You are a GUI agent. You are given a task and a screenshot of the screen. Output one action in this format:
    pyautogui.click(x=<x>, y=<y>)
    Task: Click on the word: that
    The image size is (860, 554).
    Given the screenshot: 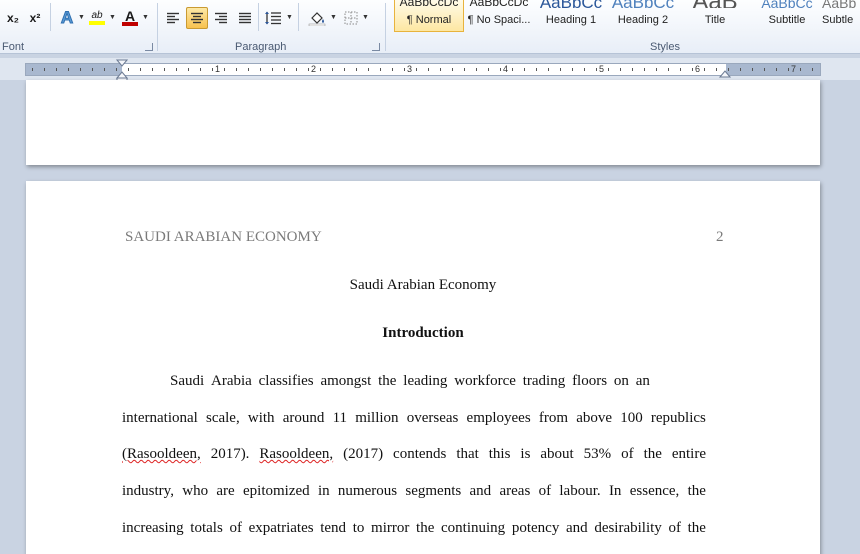 What is the action you would take?
    pyautogui.click(x=467, y=454)
    